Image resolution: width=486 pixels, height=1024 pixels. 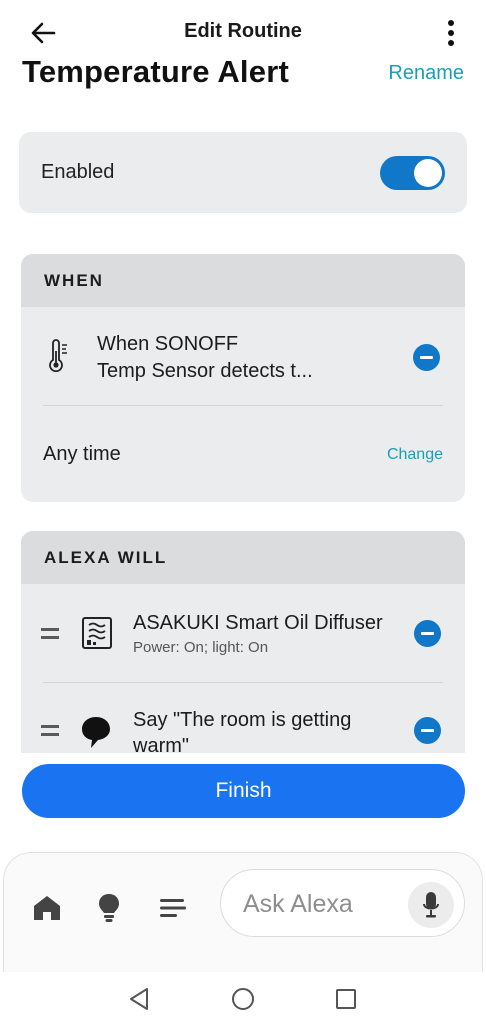 I want to click on list-icon, so click(x=173, y=908).